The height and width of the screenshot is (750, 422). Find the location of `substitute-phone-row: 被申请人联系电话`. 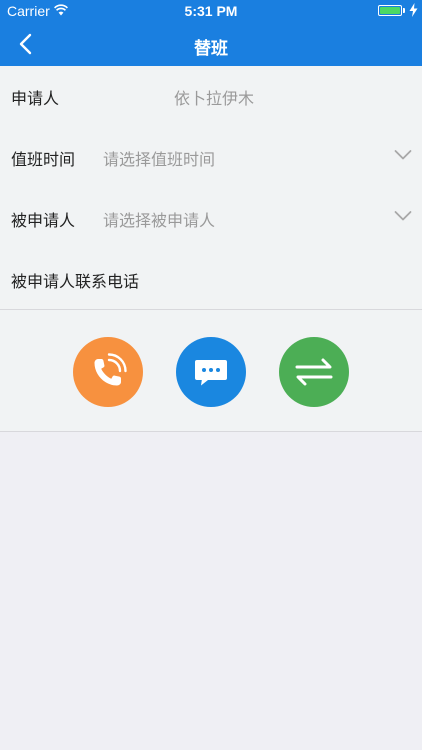

substitute-phone-row: 被申请人联系电话 is located at coordinates (211, 279).